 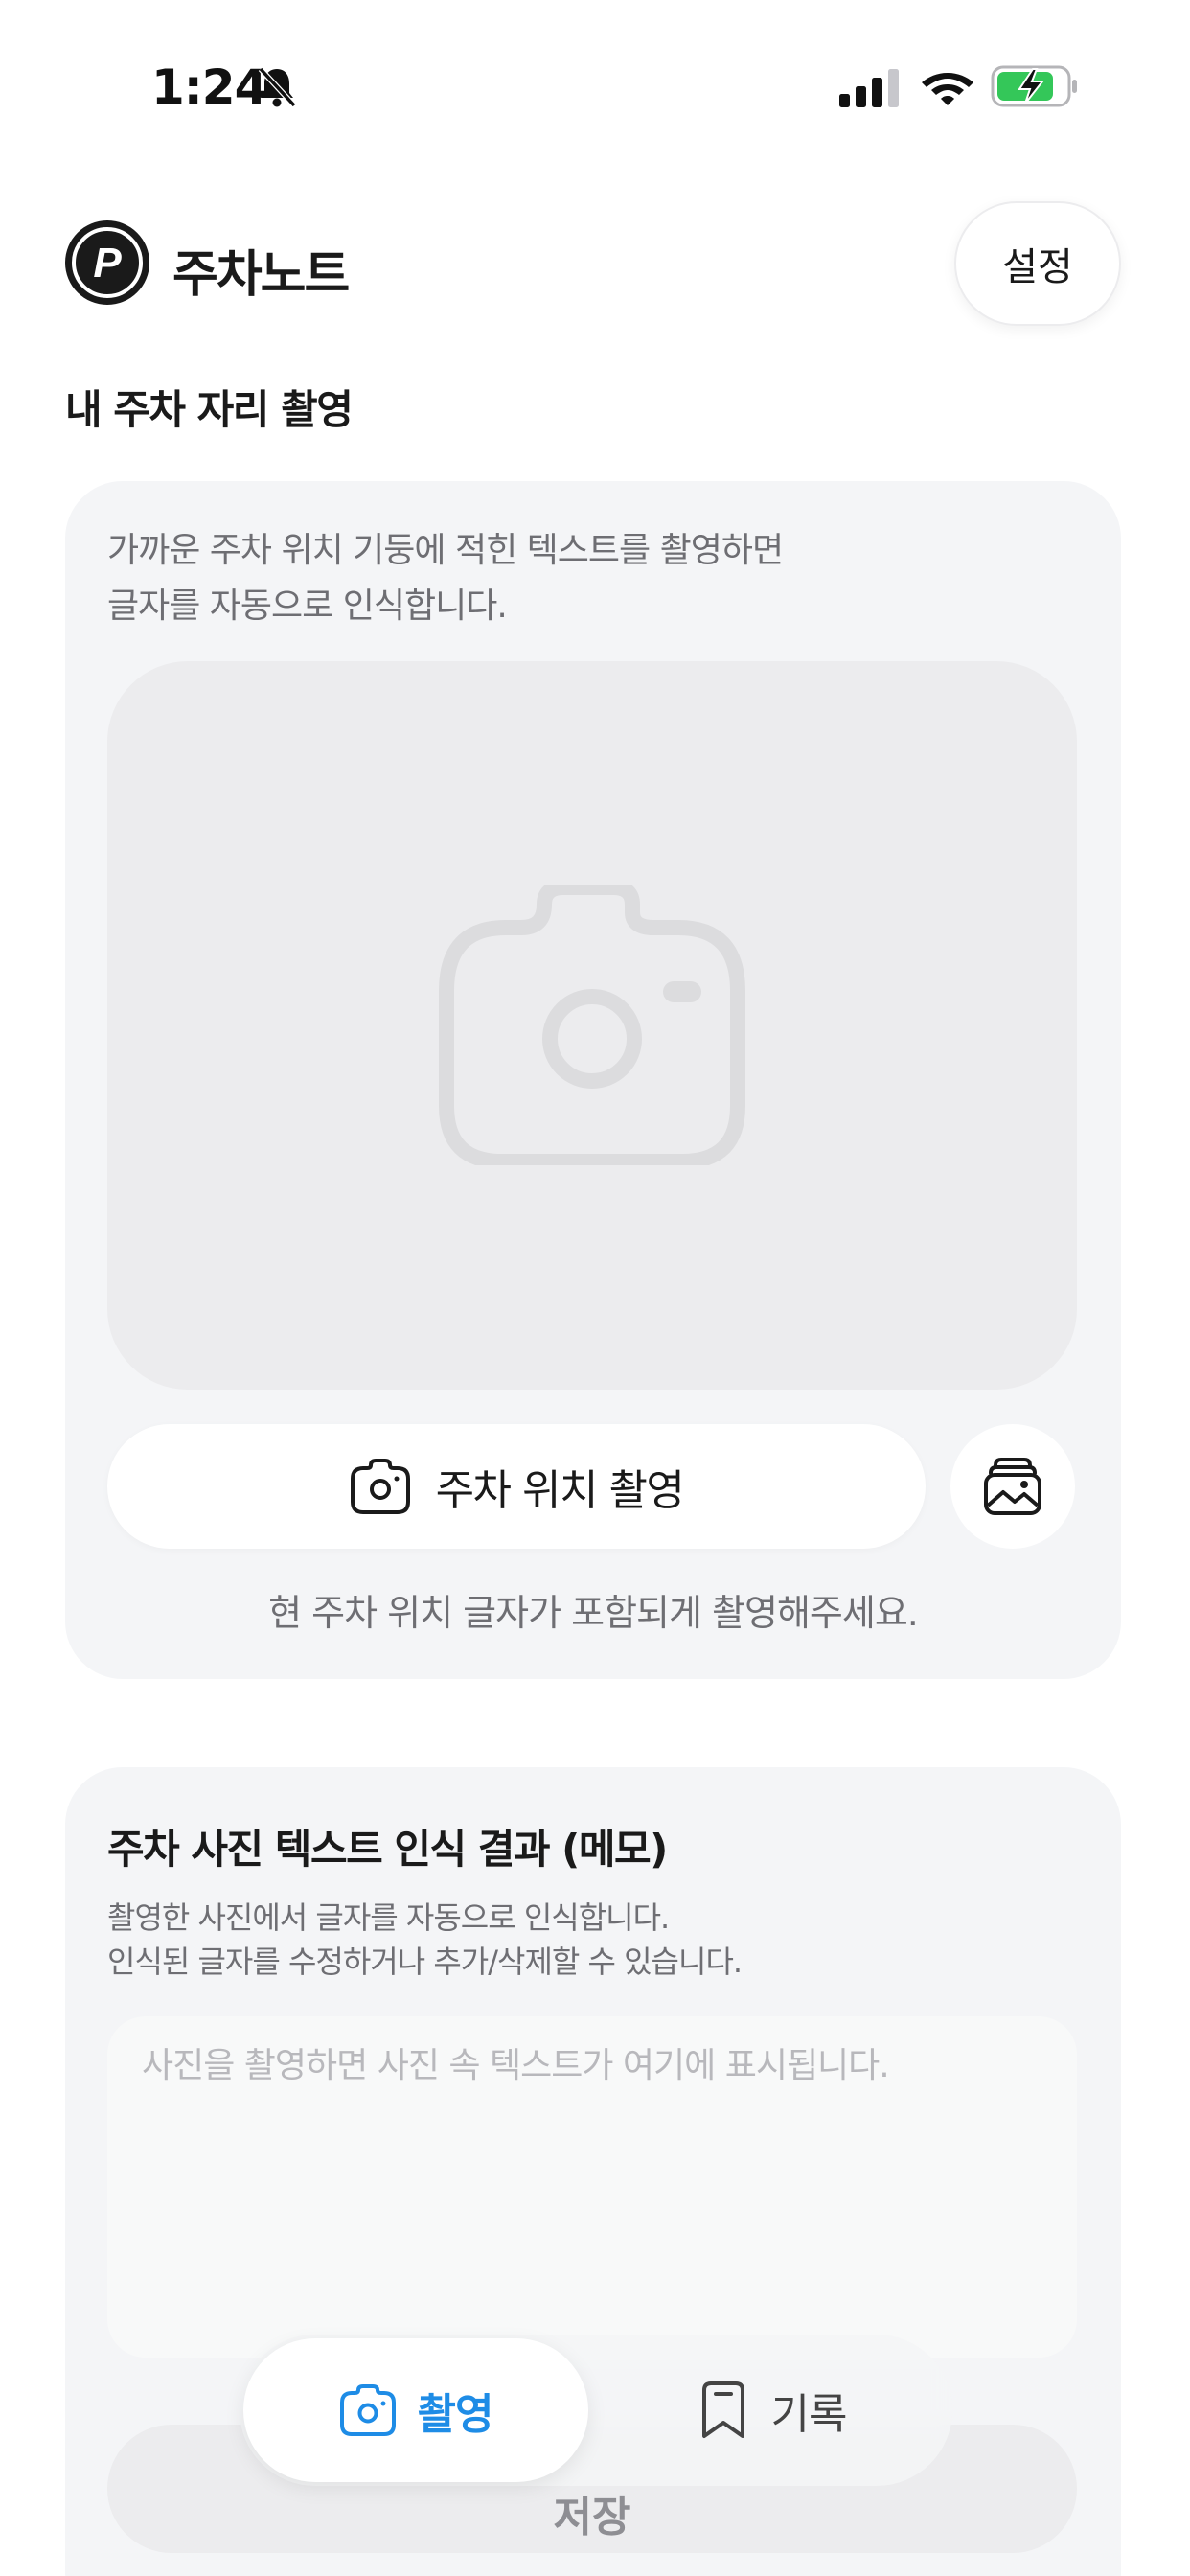 I want to click on cellular-signal-icon, so click(x=869, y=88).